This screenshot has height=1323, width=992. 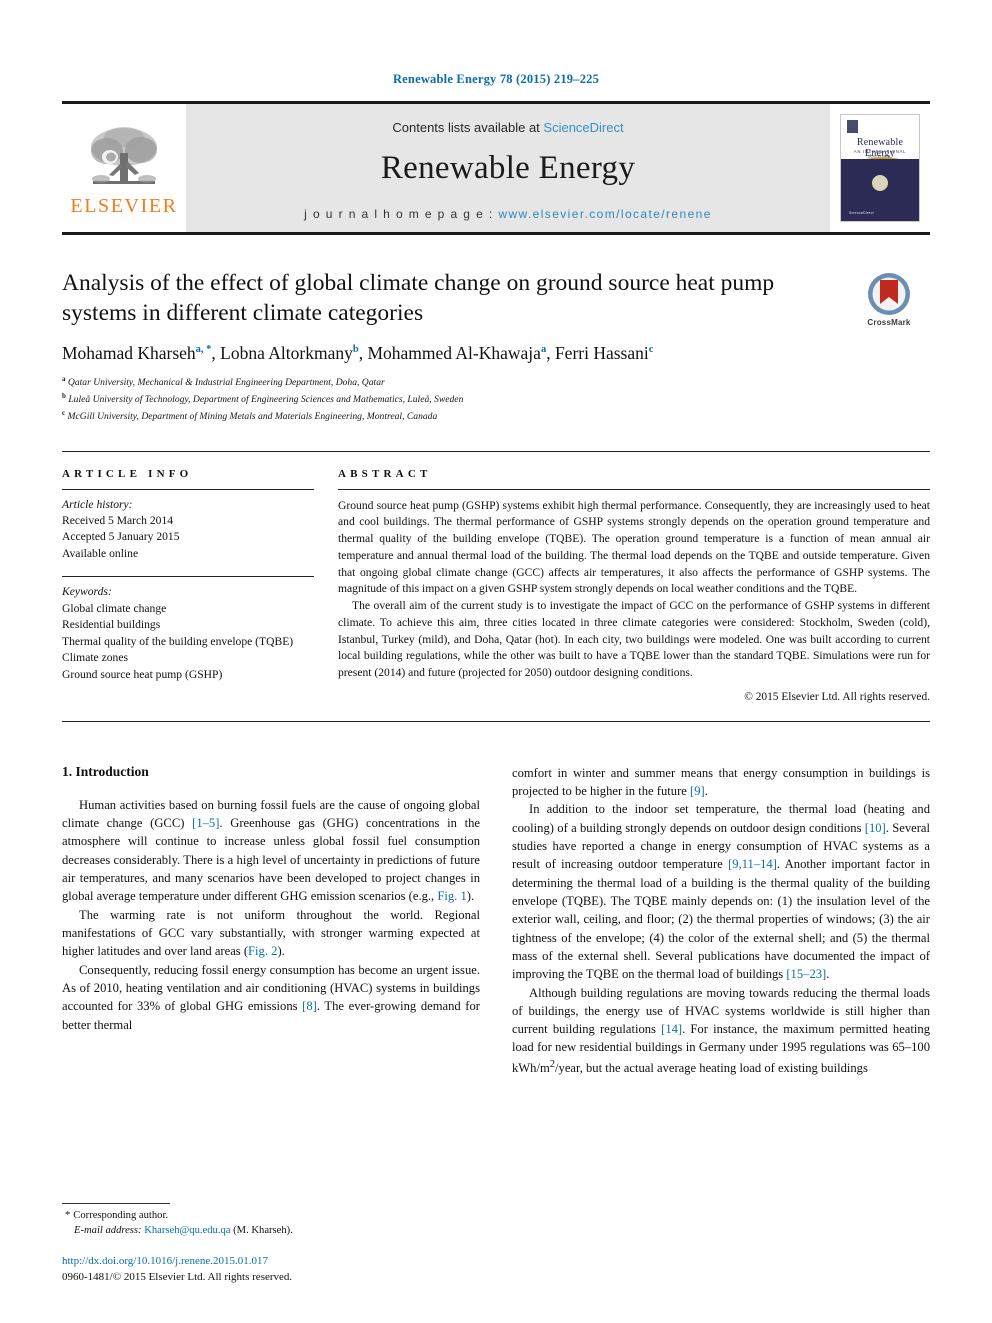 I want to click on author-mark: c, so click(x=651, y=349).